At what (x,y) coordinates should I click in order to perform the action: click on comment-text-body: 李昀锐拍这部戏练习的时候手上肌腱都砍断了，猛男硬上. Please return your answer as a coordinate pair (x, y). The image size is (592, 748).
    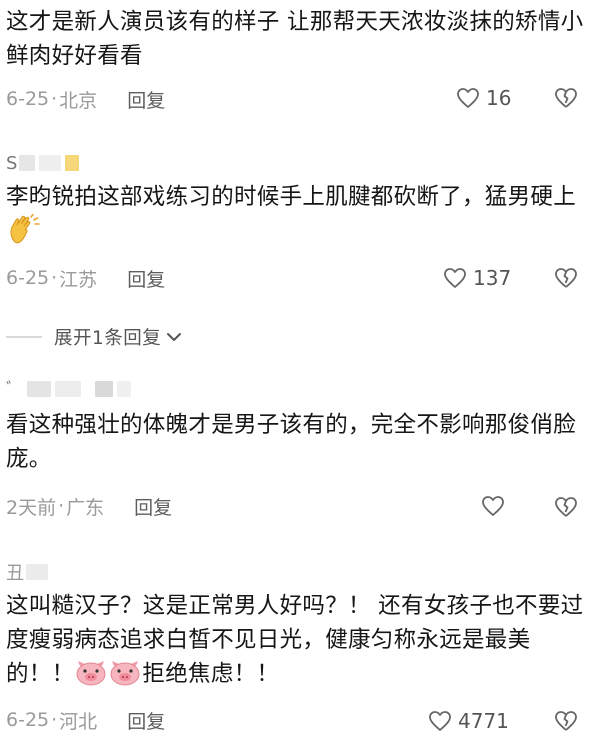
    Looking at the image, I should click on (291, 197).